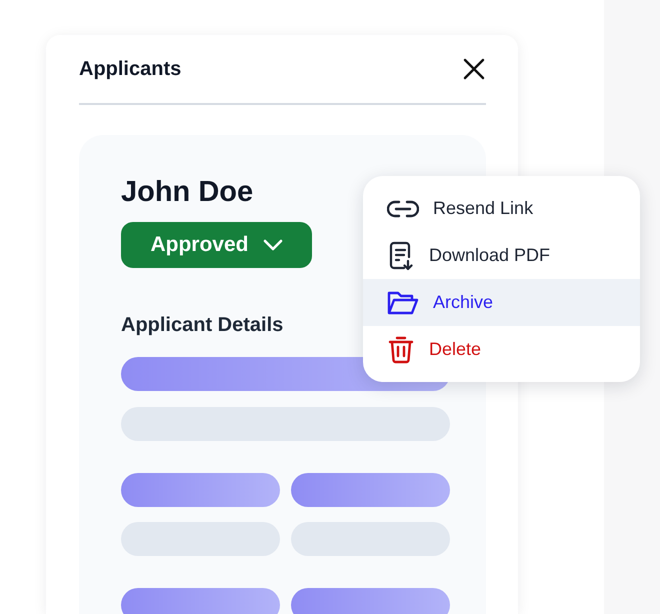 This screenshot has height=614, width=660. I want to click on caret-icon, so click(272, 244).